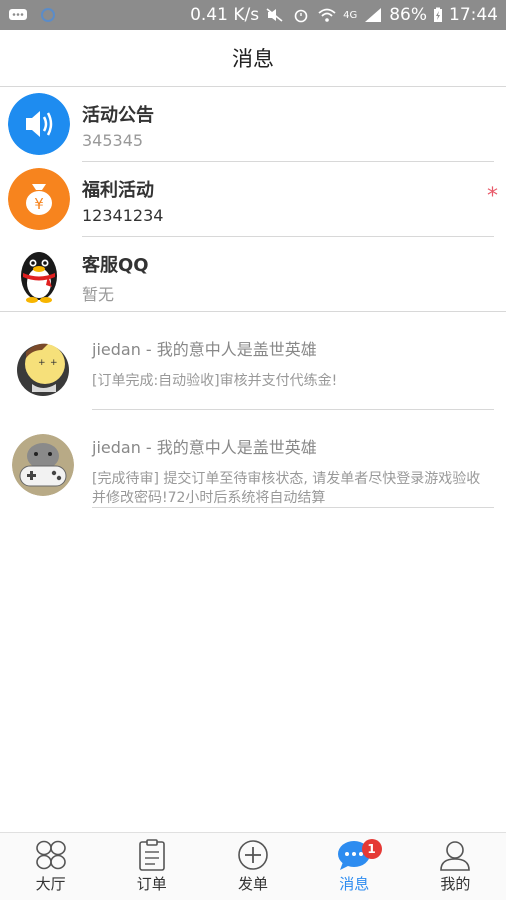 The height and width of the screenshot is (900, 506). What do you see at coordinates (225, 15) in the screenshot?
I see `network-speed: 0.41 K/s` at bounding box center [225, 15].